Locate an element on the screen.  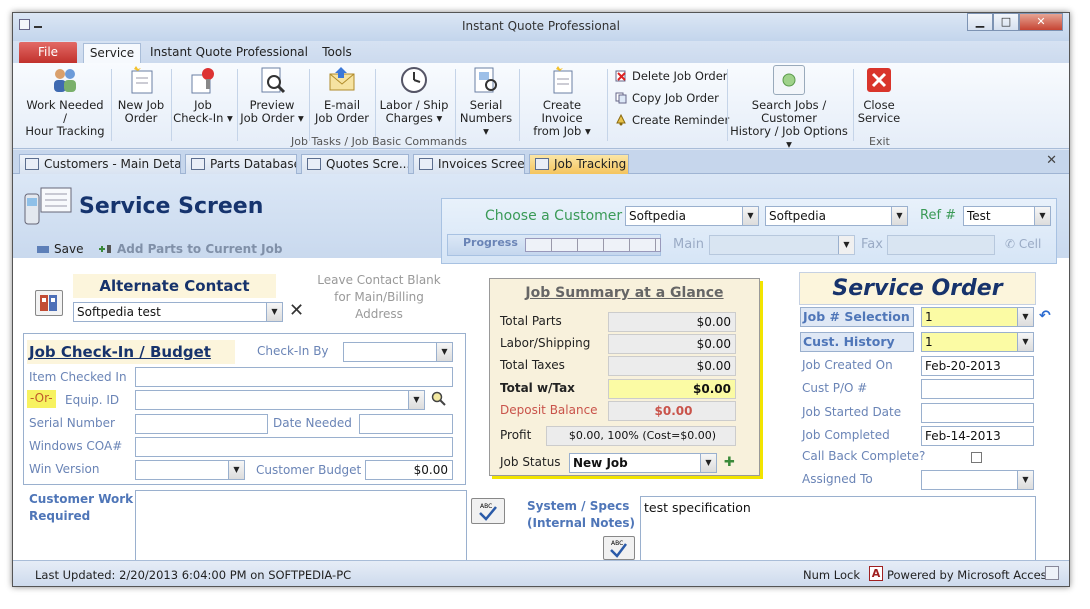
work-needed-button: Work Needed / Hour Tracking is located at coordinates (65, 101).